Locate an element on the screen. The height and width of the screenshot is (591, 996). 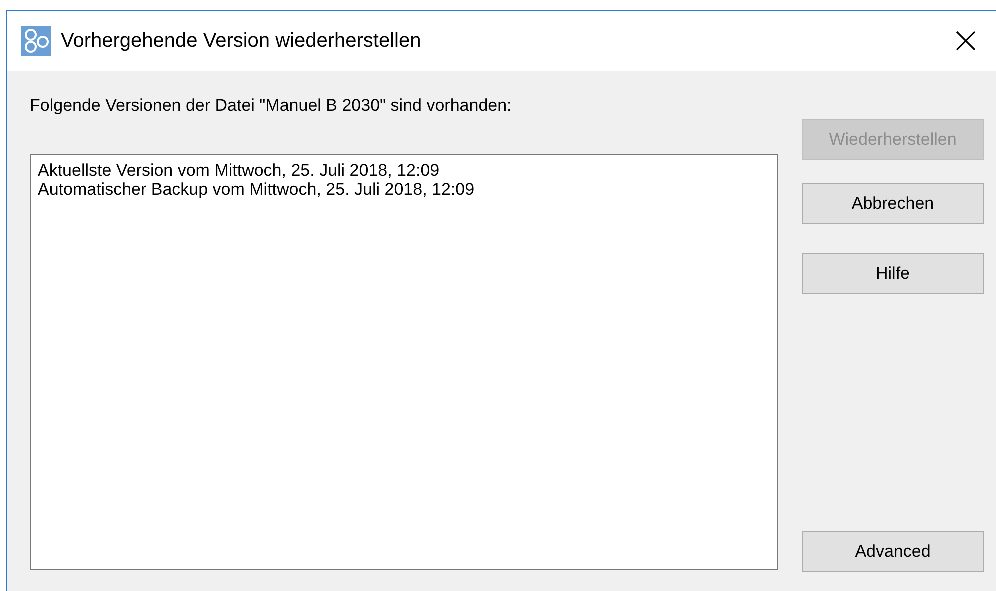
window-title: Vorhergehende Version wiederherstellen is located at coordinates (241, 41).